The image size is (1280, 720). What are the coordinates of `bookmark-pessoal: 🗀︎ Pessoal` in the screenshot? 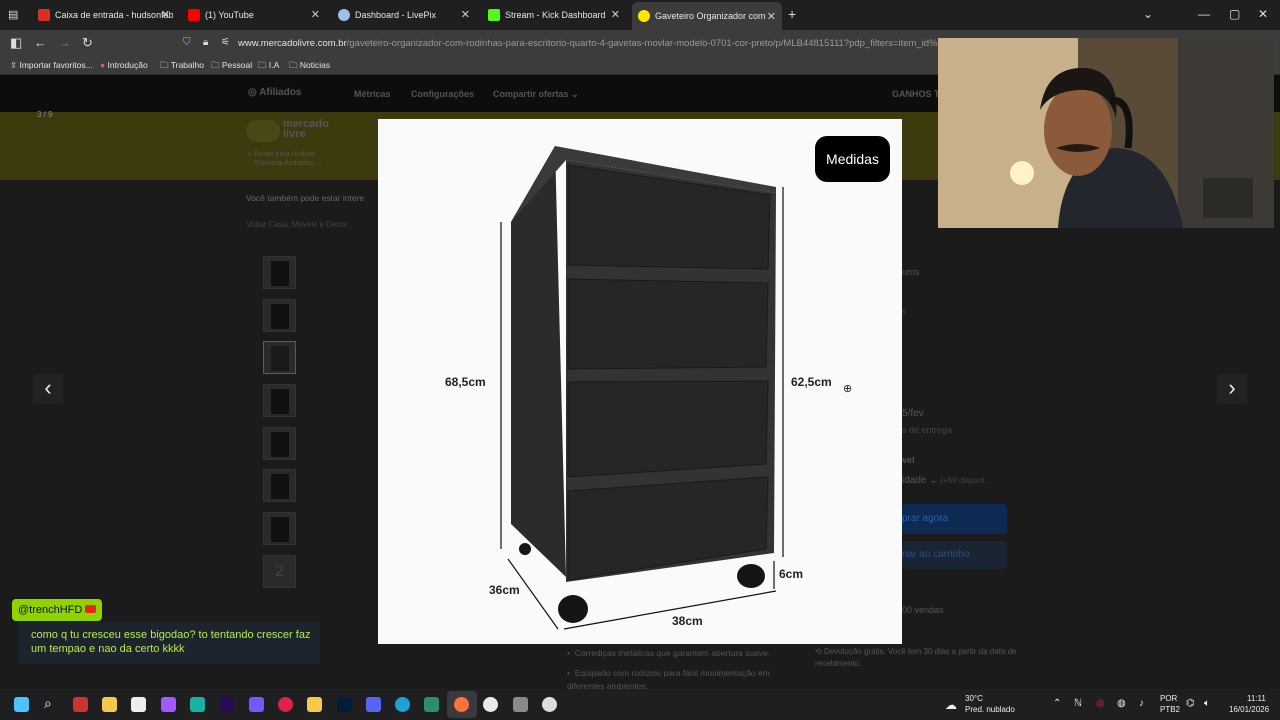 It's located at (231, 67).